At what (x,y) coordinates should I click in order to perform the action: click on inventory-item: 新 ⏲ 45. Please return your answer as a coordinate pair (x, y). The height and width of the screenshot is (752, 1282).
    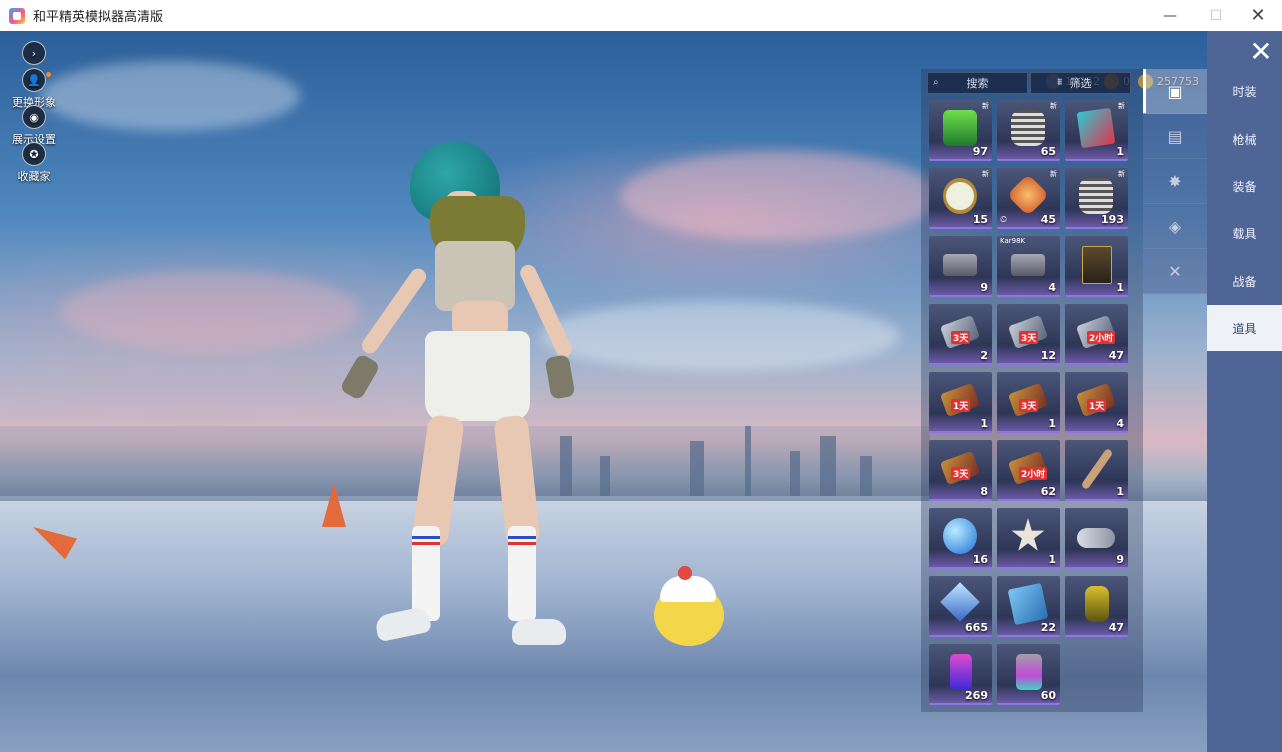
    Looking at the image, I should click on (1028, 198).